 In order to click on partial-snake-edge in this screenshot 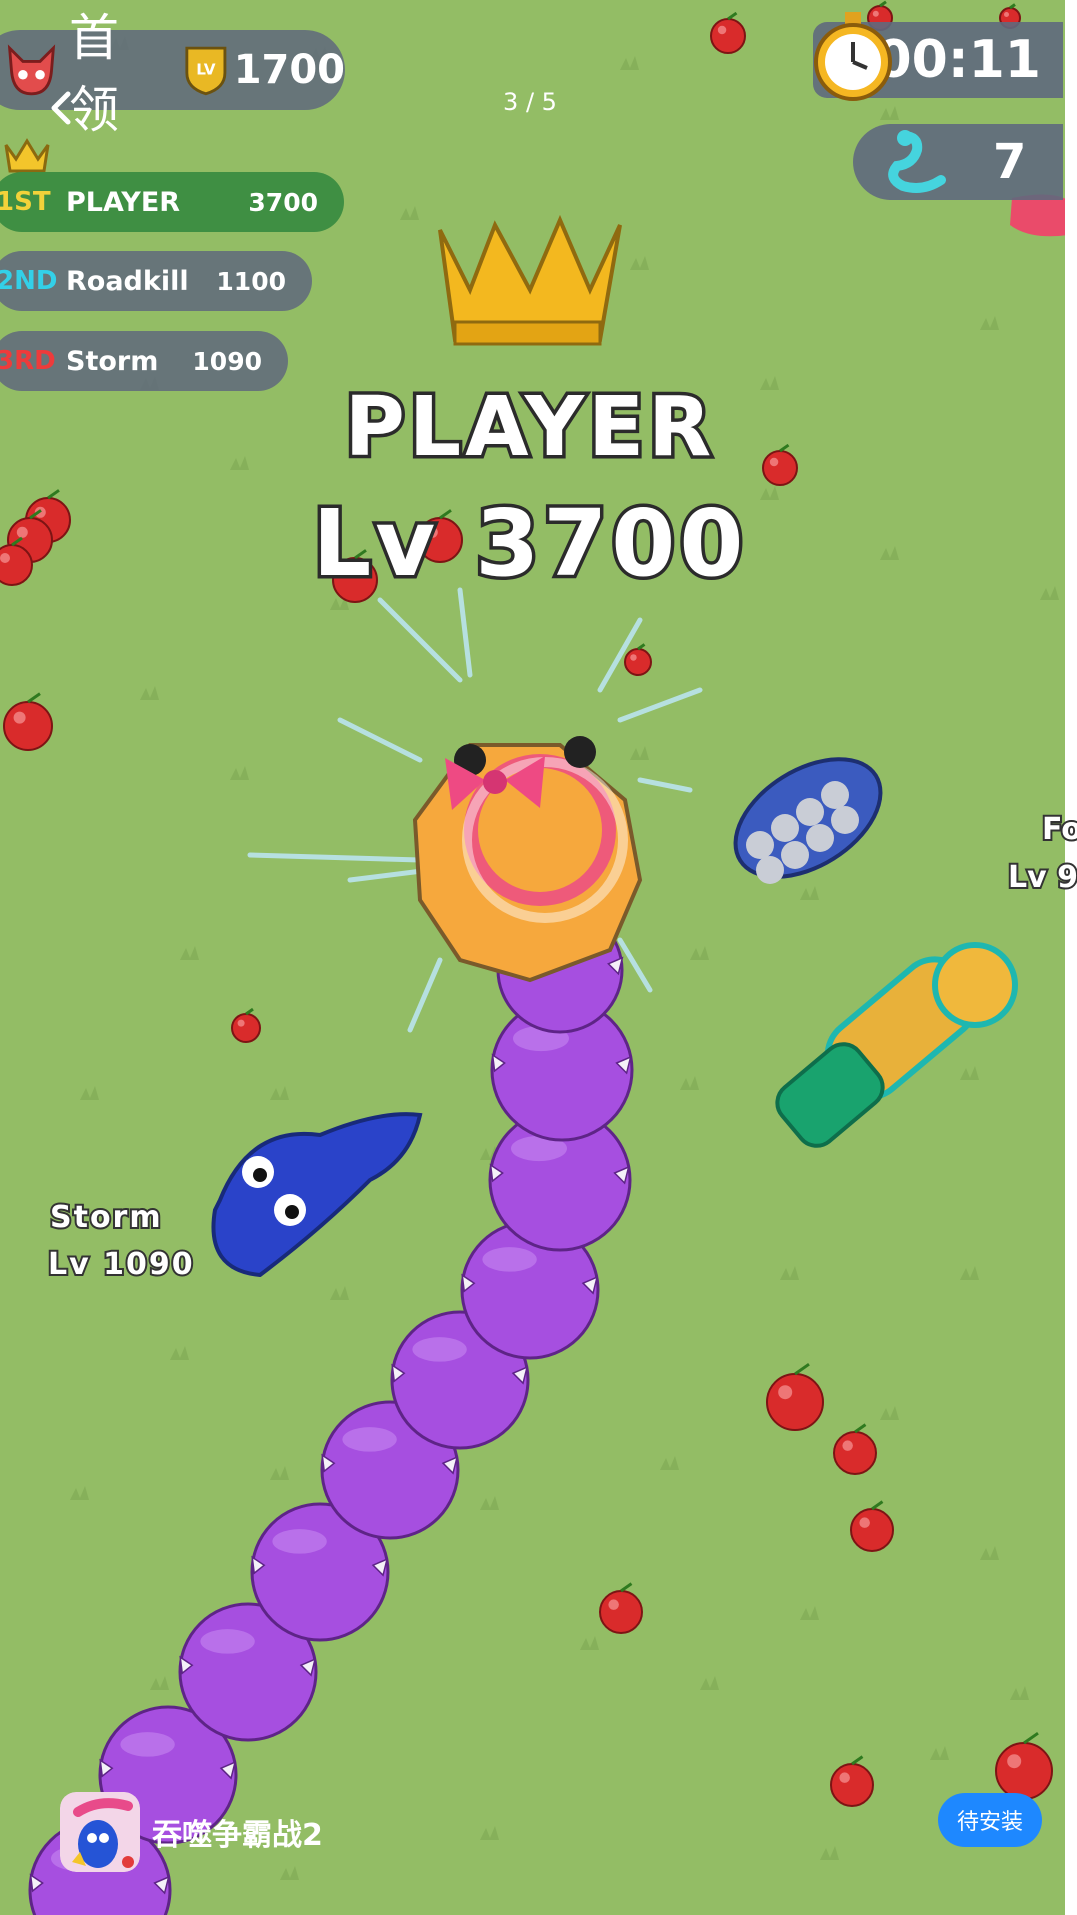, I will do `click(1039, 215)`.